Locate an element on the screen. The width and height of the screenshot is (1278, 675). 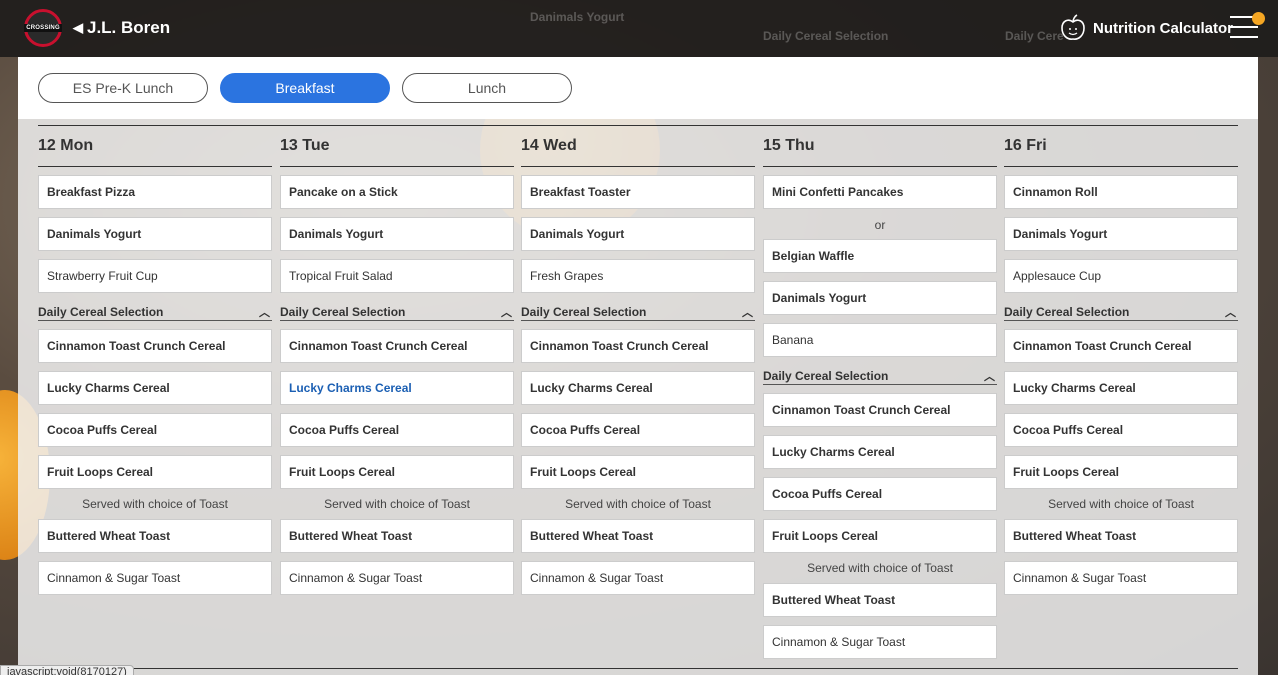
menu-item: Fresh Grapes is located at coordinates (638, 276).